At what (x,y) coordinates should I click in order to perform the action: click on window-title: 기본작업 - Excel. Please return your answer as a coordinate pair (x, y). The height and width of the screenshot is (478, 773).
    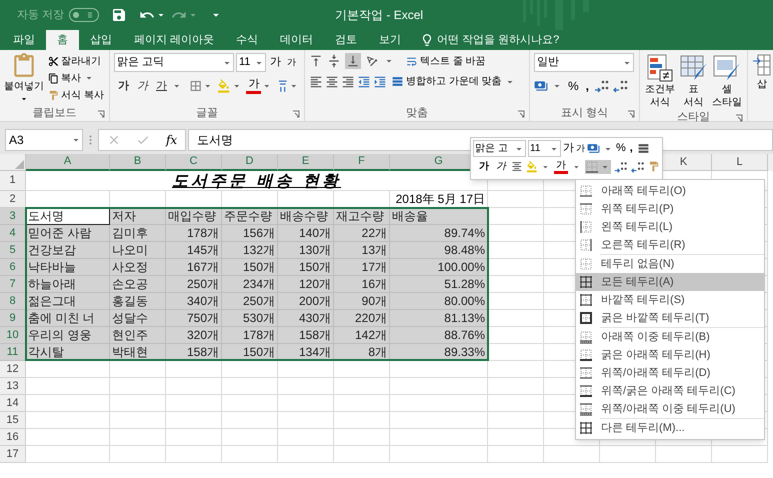
    Looking at the image, I should click on (379, 15).